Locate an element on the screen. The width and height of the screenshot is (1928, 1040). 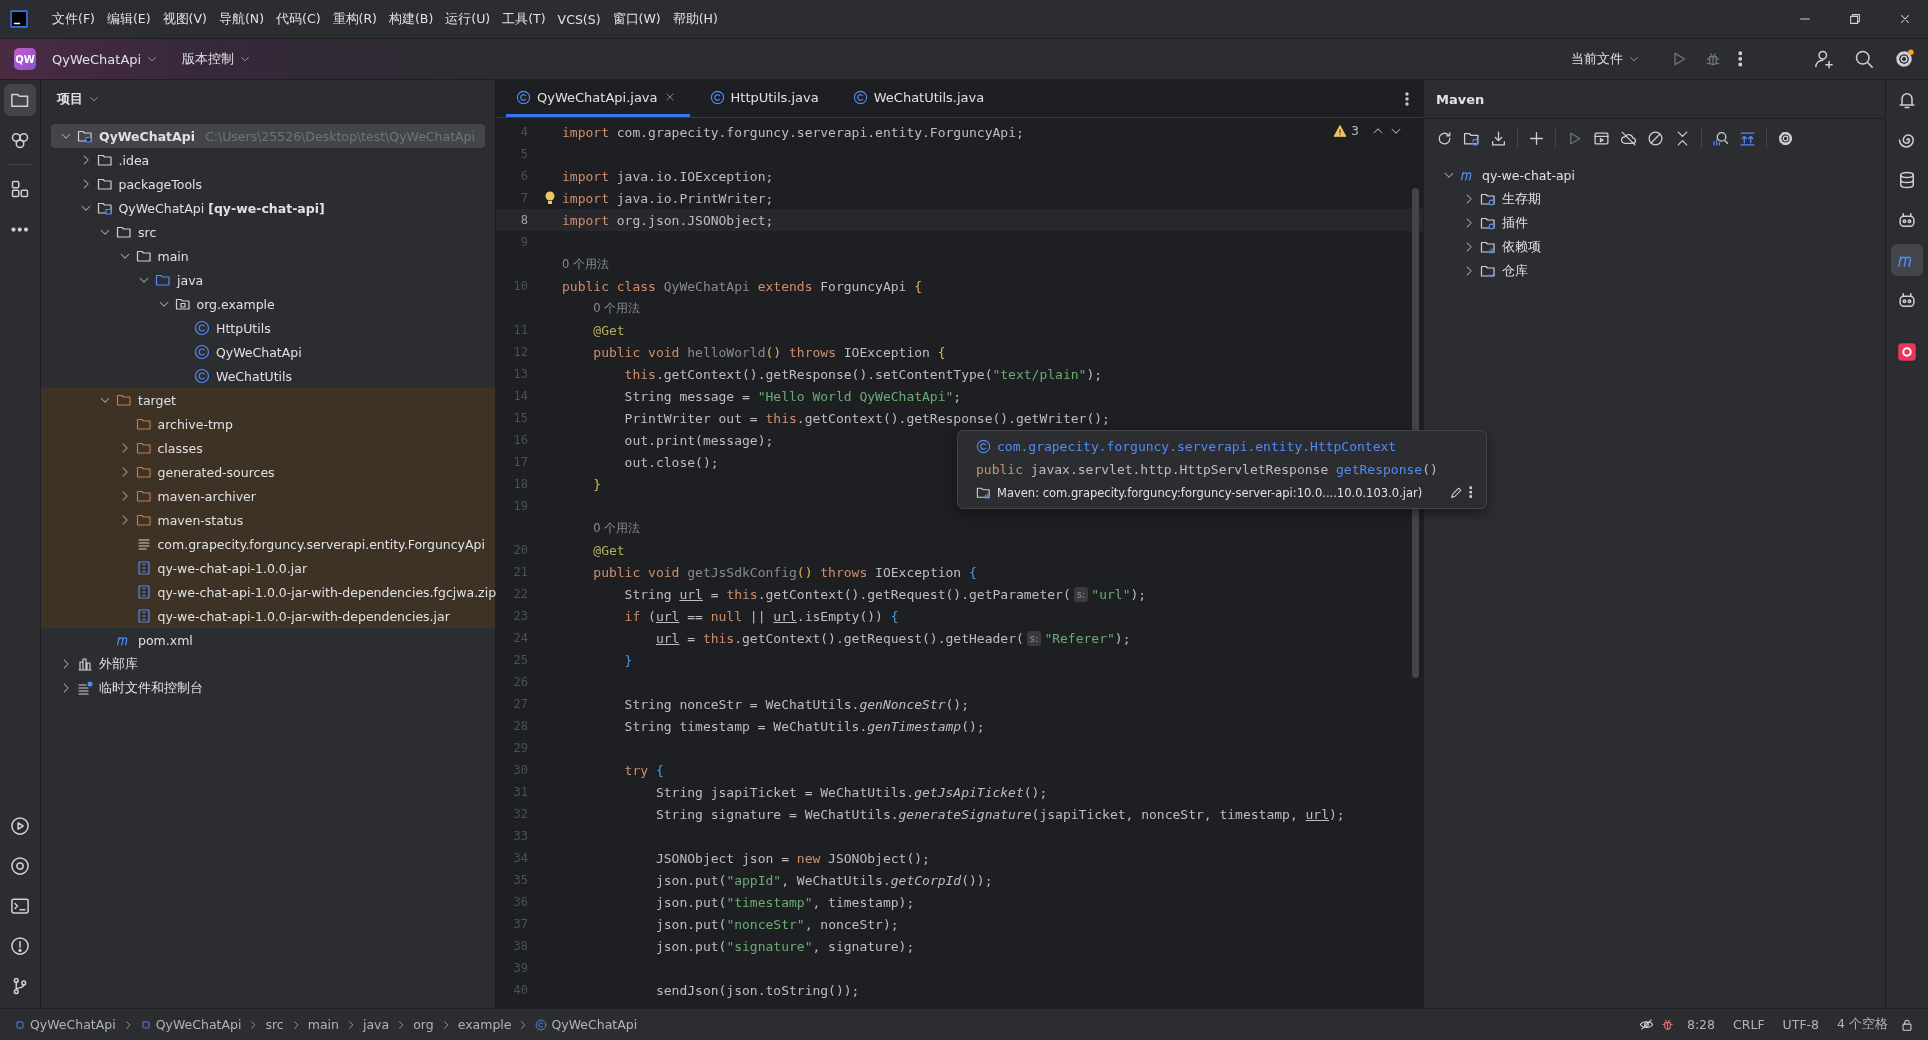
panel-title: 项目 is located at coordinates (78, 99).